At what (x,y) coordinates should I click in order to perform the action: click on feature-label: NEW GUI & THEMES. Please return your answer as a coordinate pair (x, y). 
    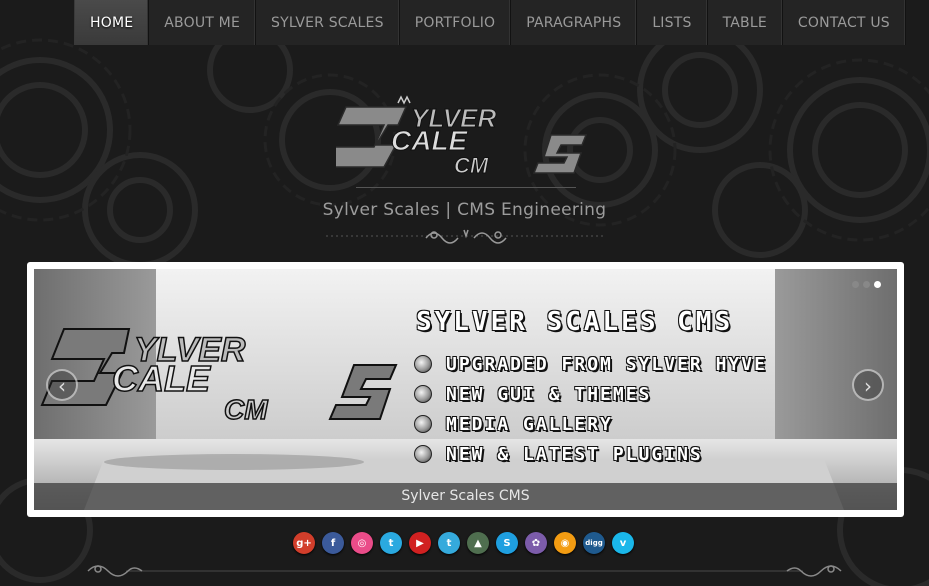
    Looking at the image, I should click on (549, 394).